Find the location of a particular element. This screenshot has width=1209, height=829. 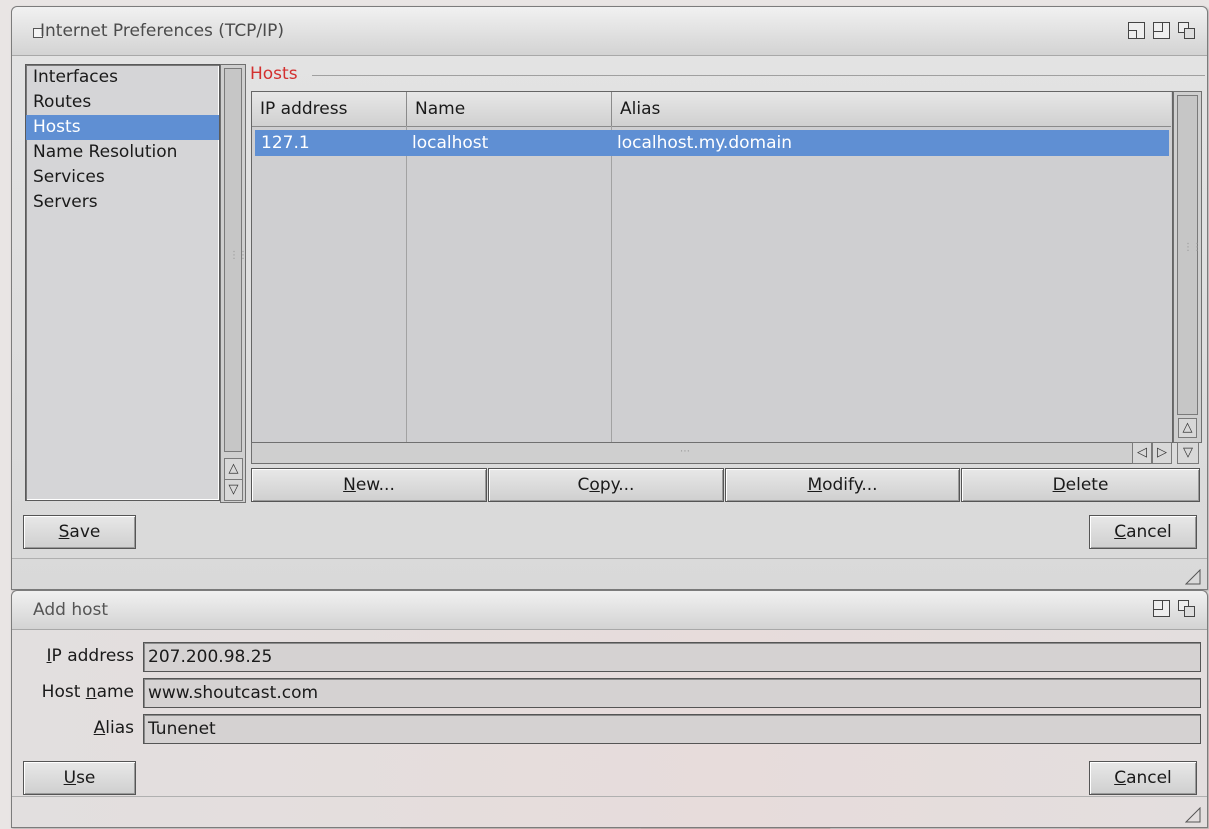

window-title: Internet Preferences (TCP/IP) is located at coordinates (162, 31).